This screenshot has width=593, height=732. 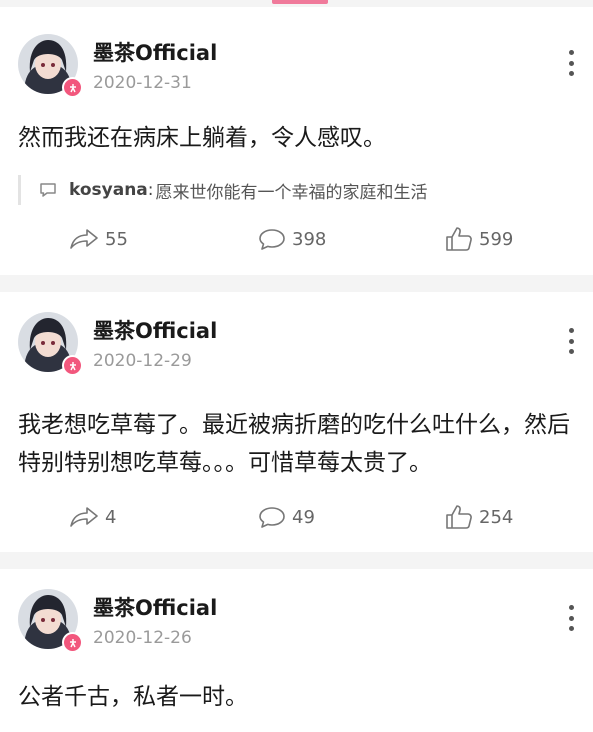 I want to click on post-date: 2020-12-26, so click(x=142, y=638).